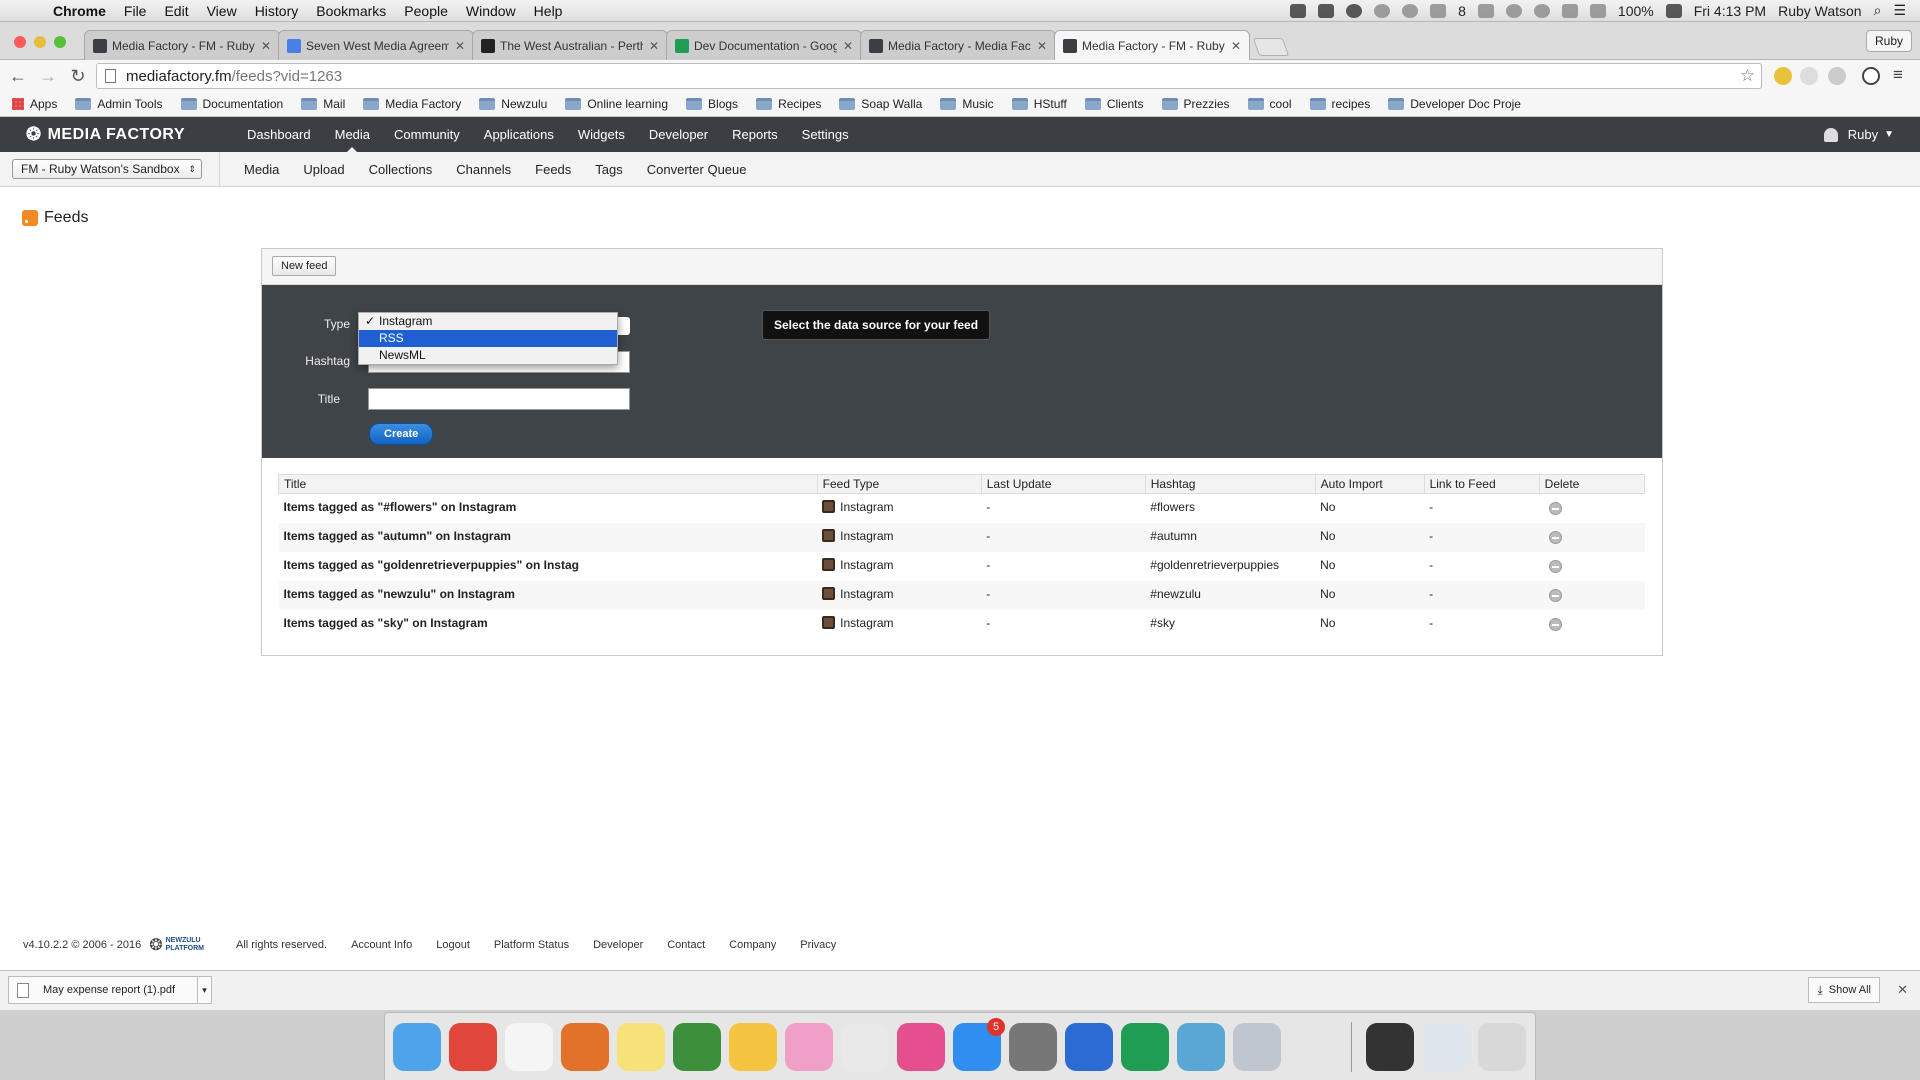  Describe the element at coordinates (608, 169) in the screenshot. I see `subnav-tags: Tags` at that location.